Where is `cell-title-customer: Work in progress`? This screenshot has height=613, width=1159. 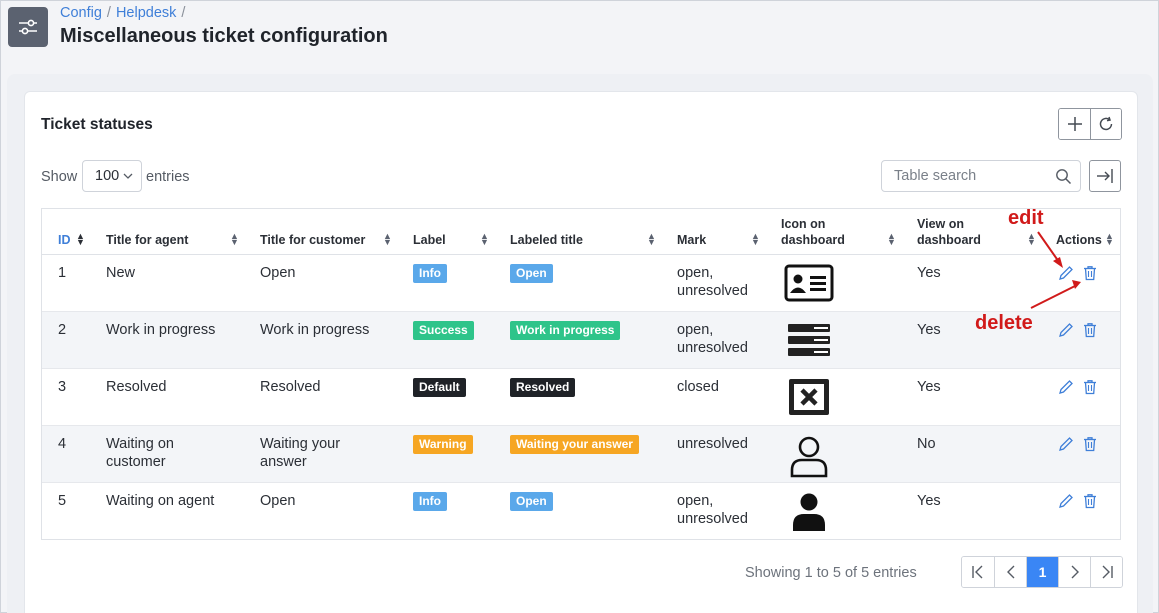 cell-title-customer: Work in progress is located at coordinates (315, 330).